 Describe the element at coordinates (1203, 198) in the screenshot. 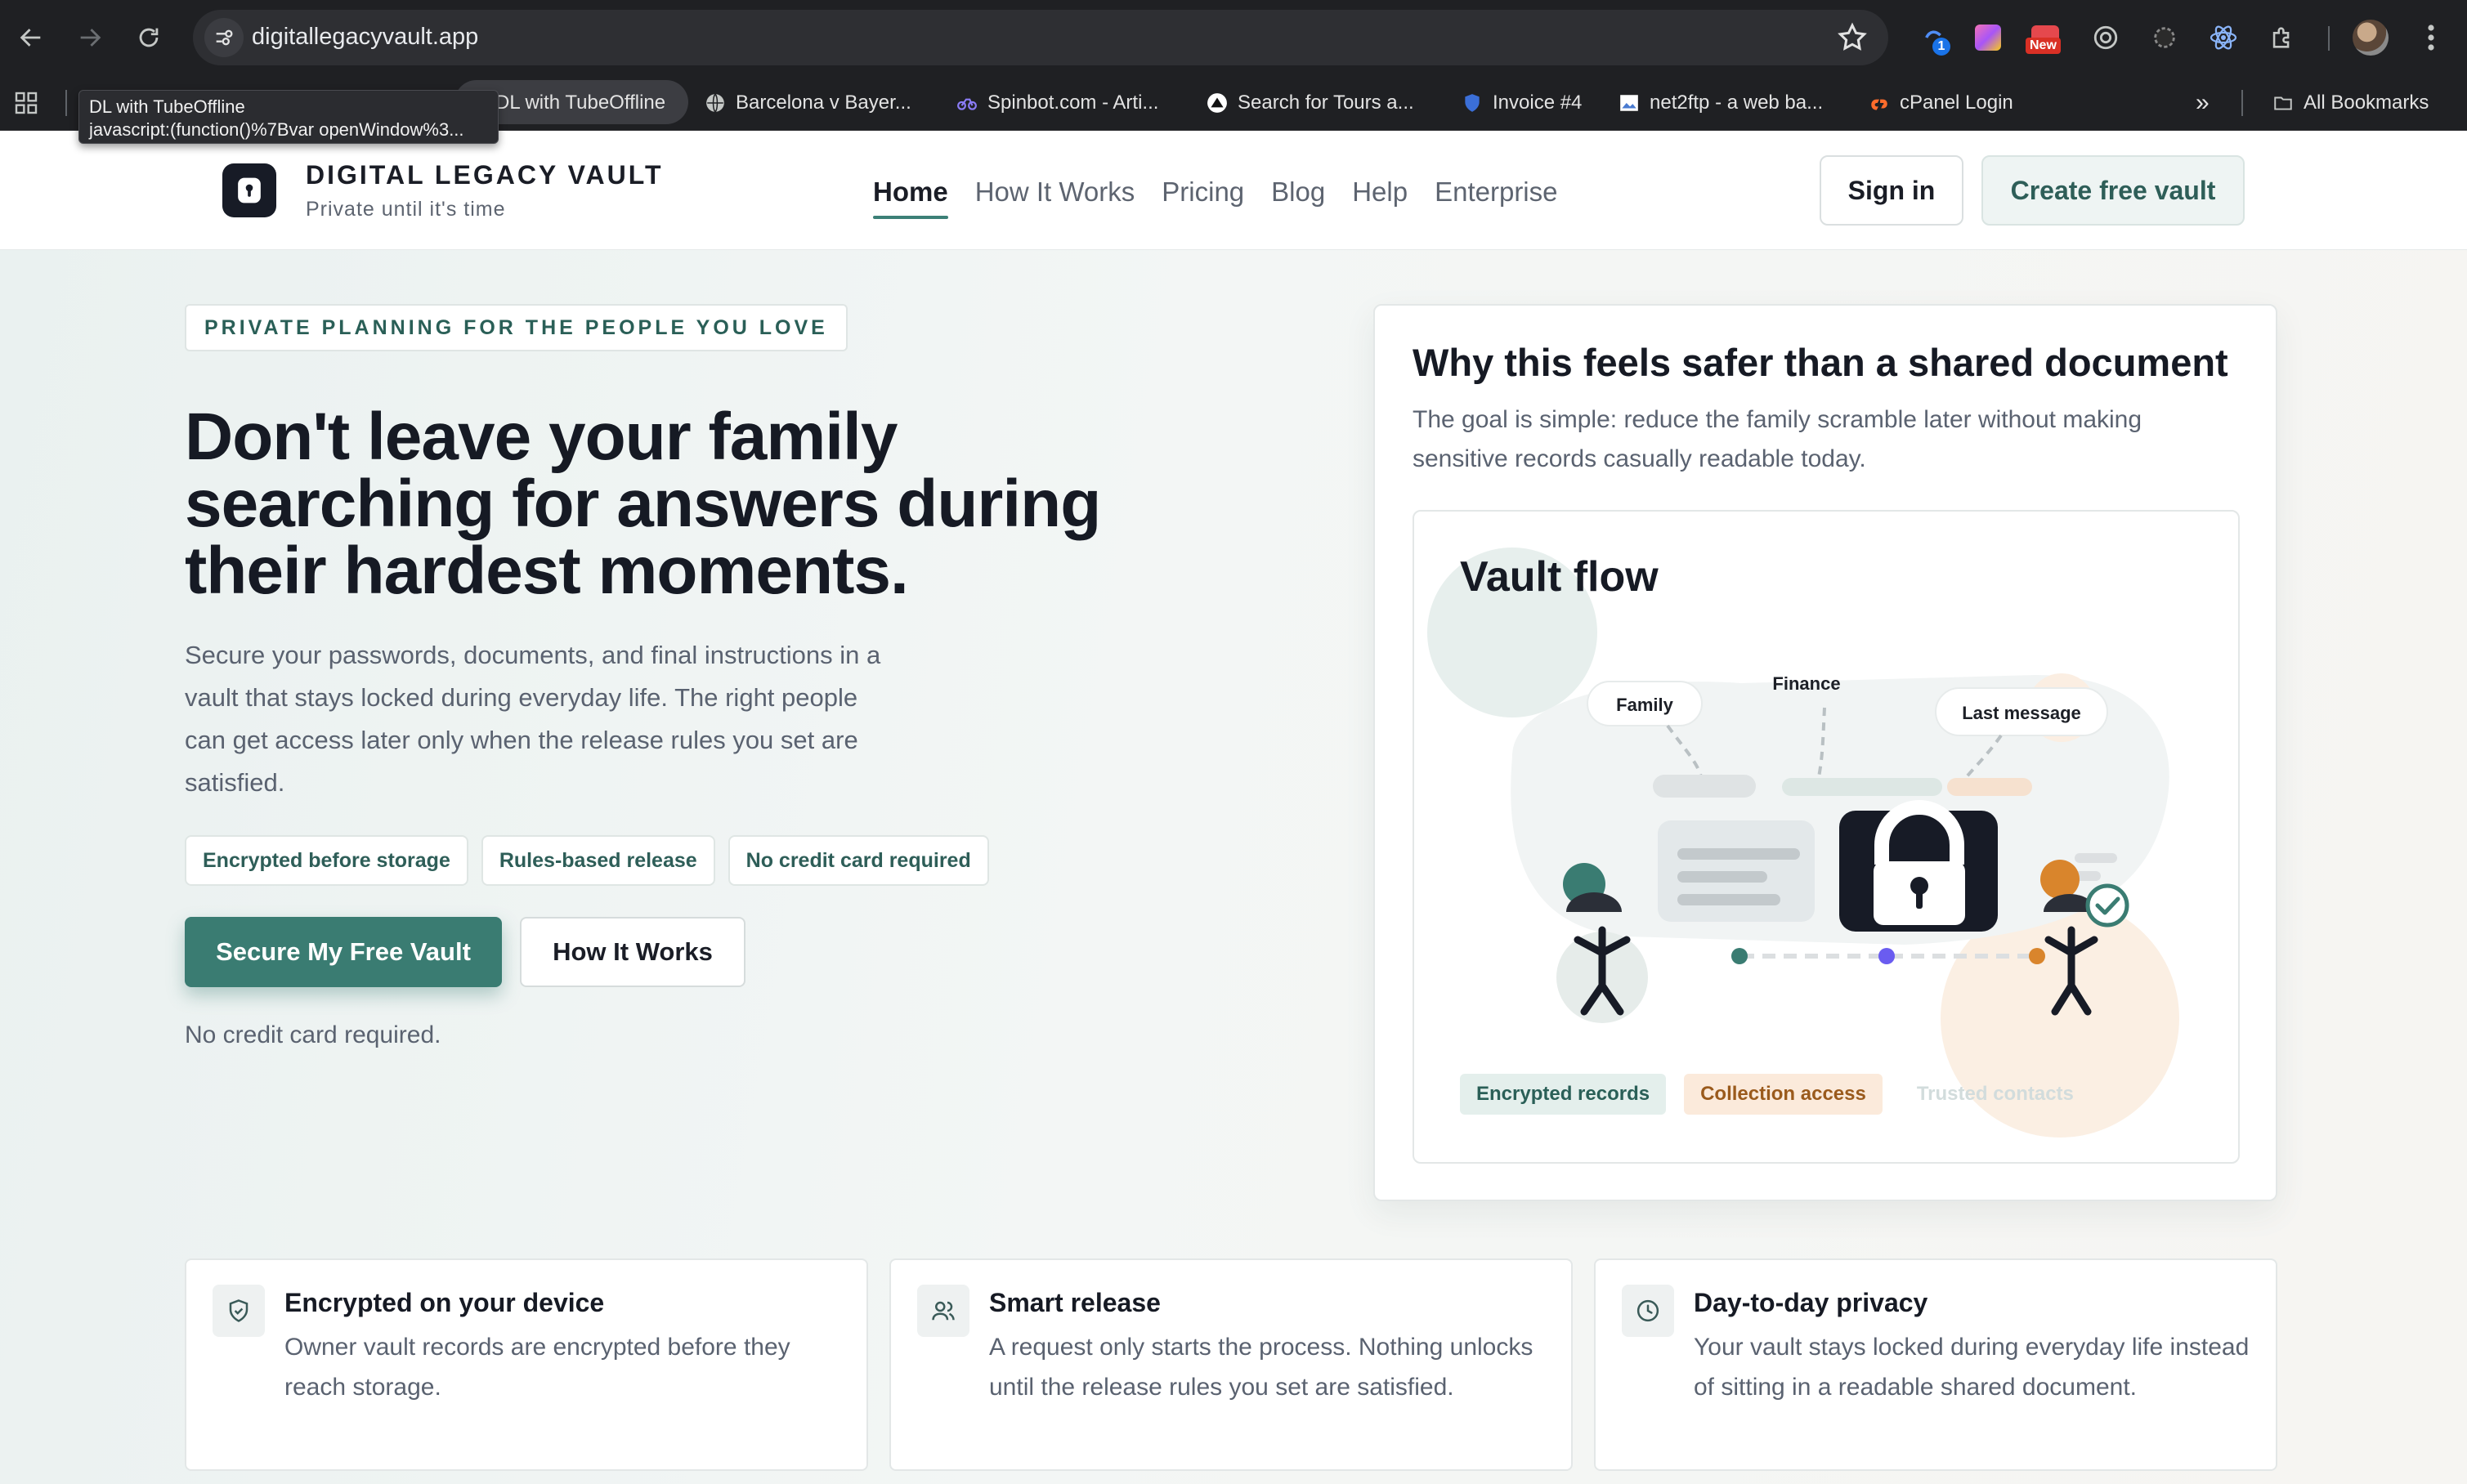

I see `nav-pricing: Pricing` at that location.